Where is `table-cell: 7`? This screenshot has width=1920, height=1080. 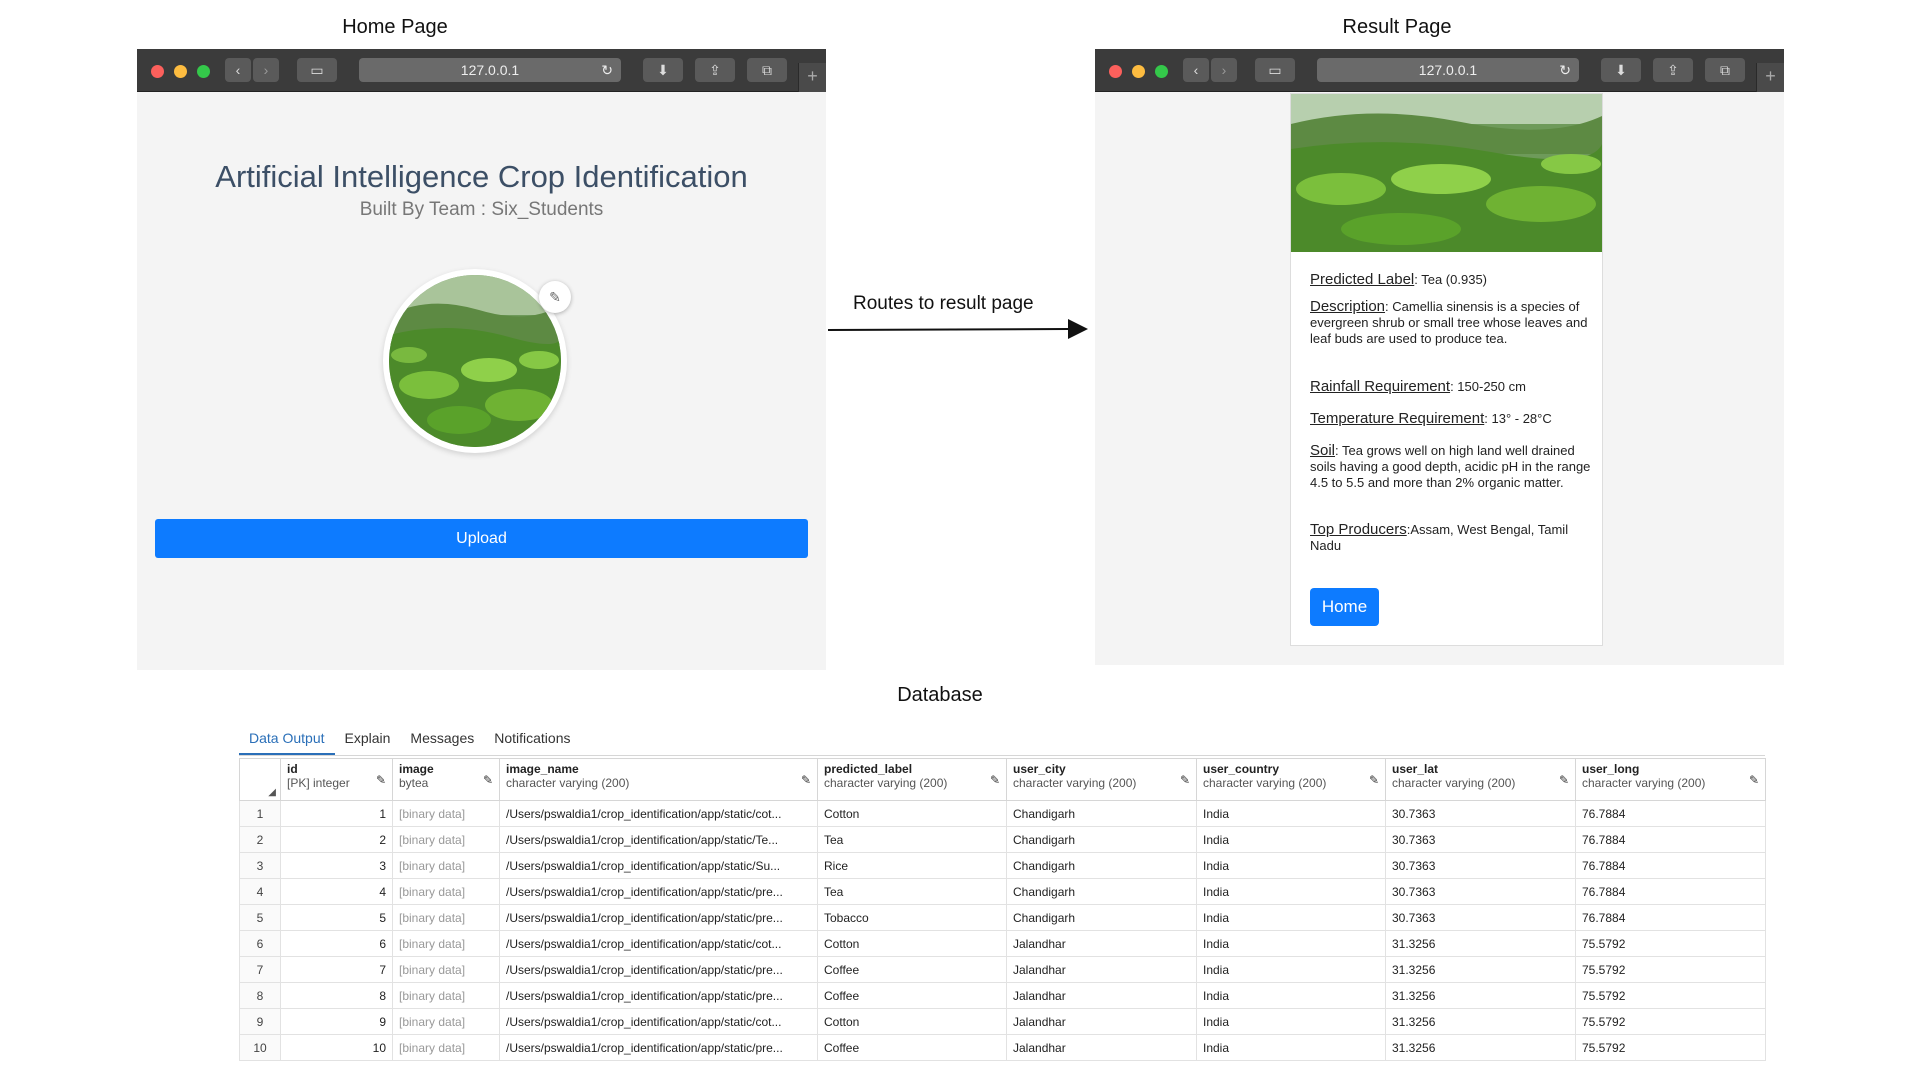
table-cell: 7 is located at coordinates (336, 969).